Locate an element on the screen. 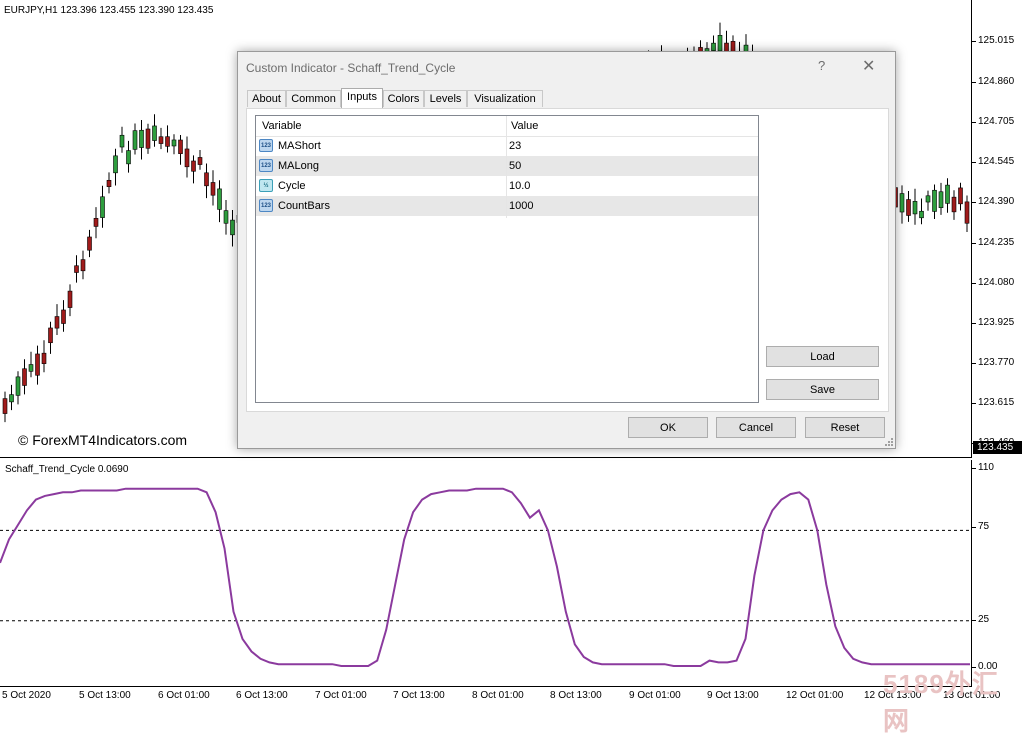 This screenshot has height=738, width=1024. cancel-button: Cancel is located at coordinates (756, 427).